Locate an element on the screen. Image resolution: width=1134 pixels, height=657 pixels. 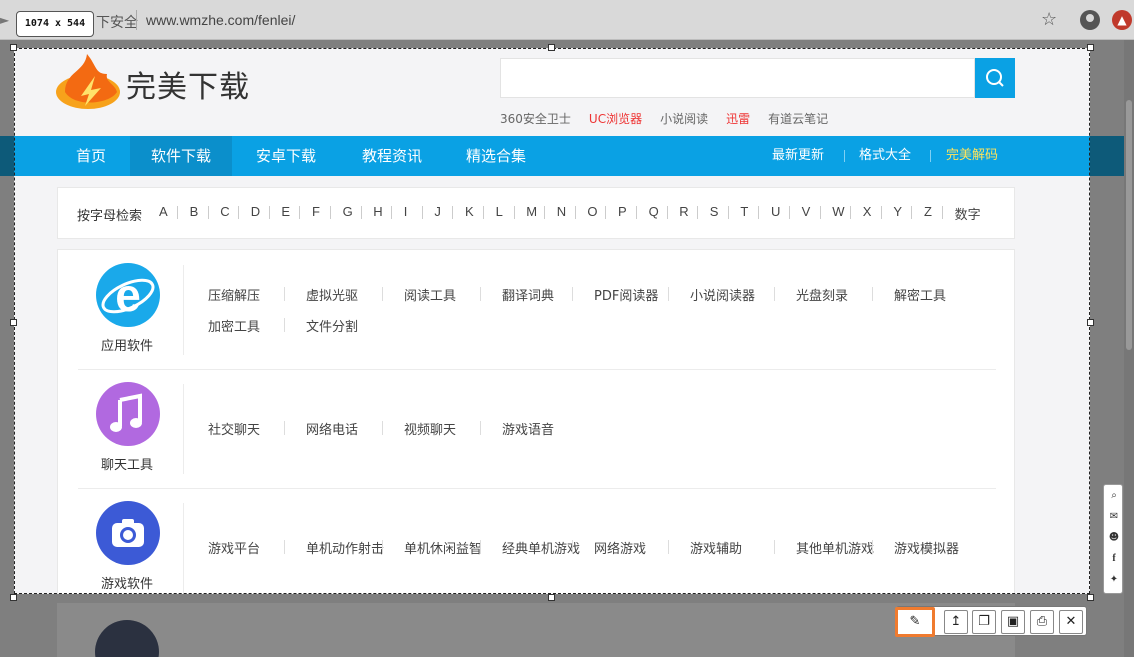
alpha-letter: D is located at coordinates (255, 211).